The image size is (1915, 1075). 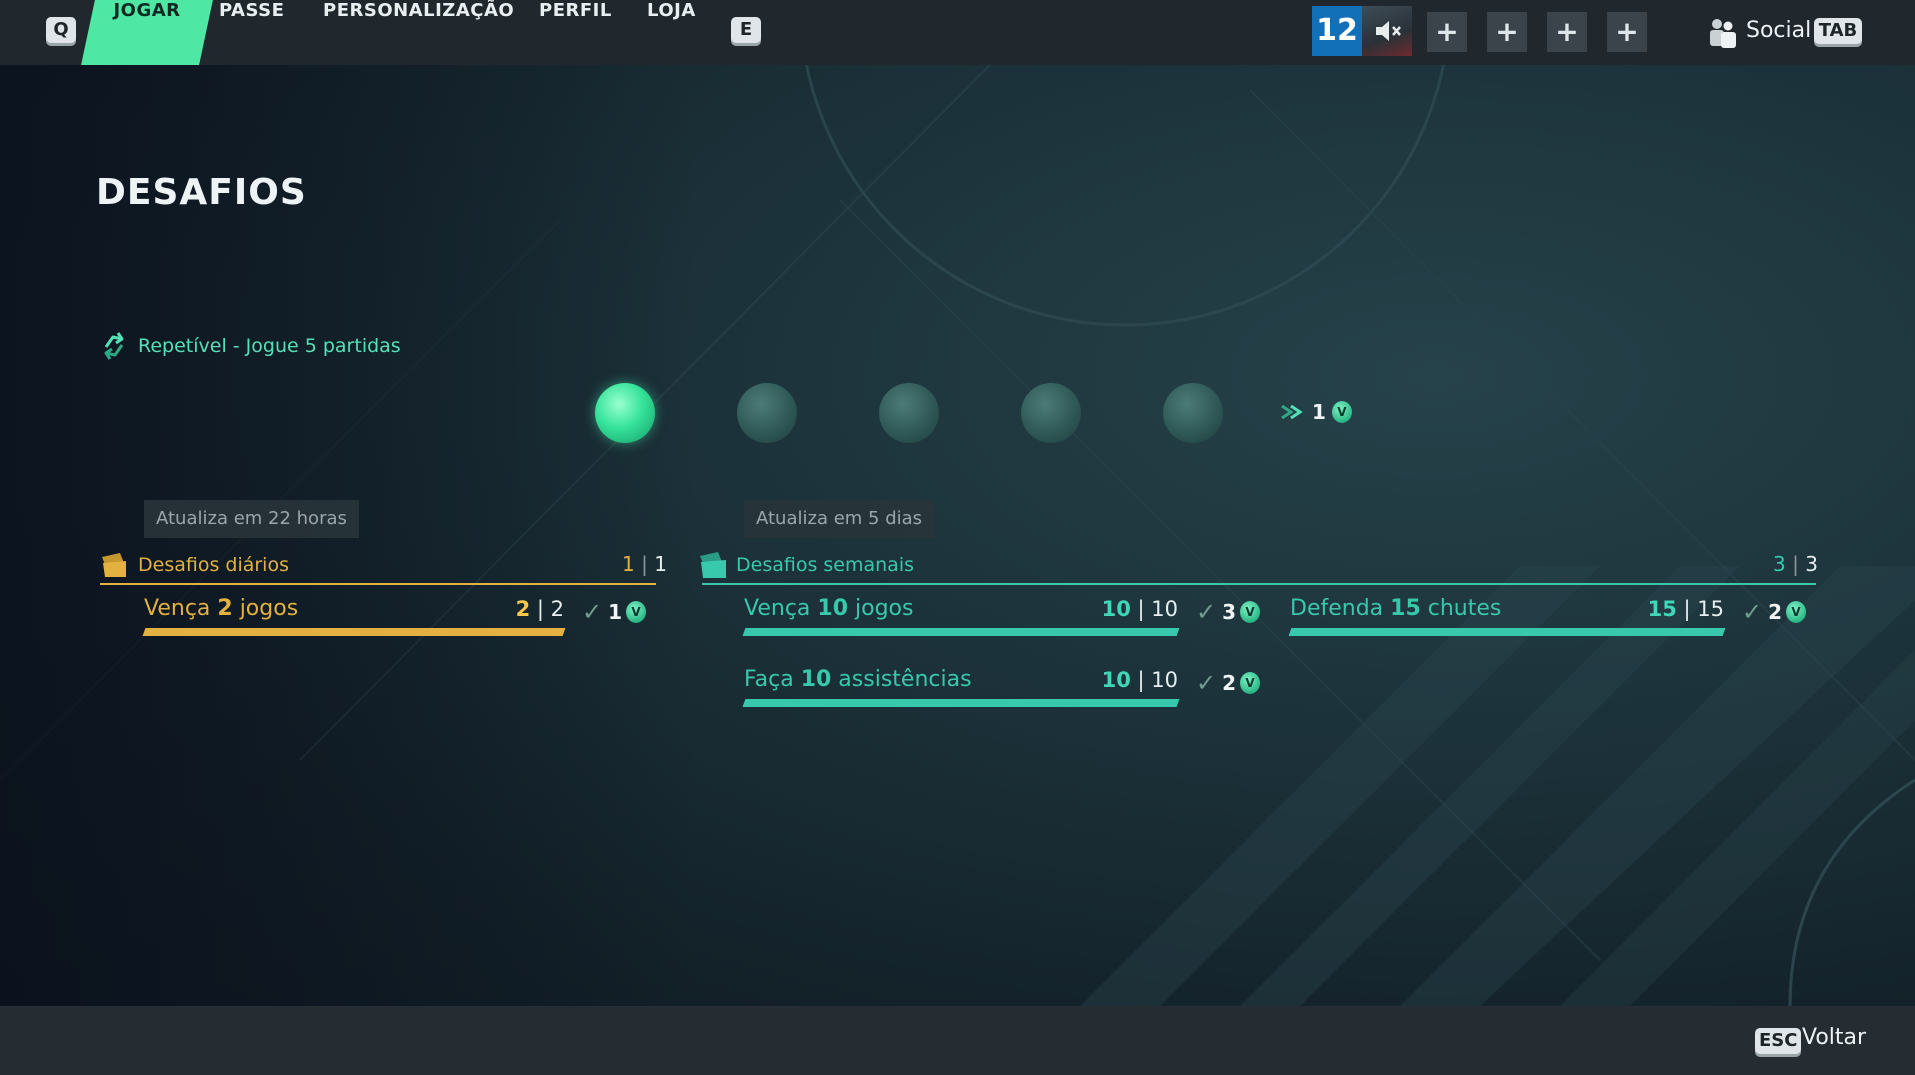 I want to click on tab-perfil: PERFIL, so click(x=575, y=32).